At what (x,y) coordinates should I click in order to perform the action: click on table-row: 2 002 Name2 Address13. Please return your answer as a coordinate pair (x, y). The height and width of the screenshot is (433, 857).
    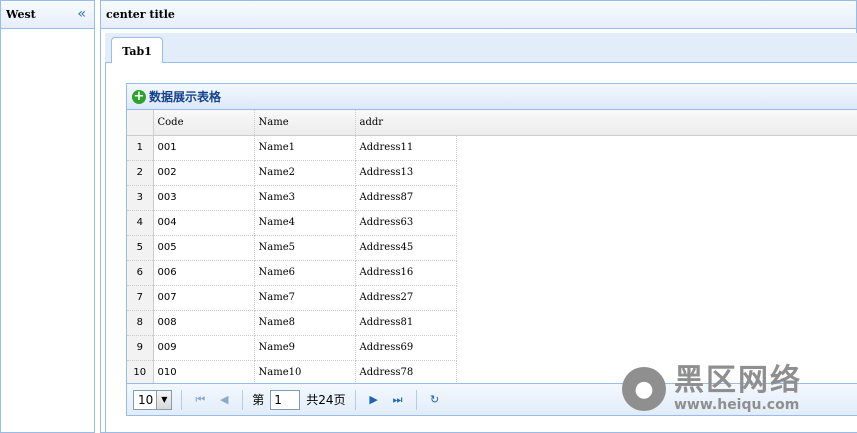
    Looking at the image, I should click on (292, 173).